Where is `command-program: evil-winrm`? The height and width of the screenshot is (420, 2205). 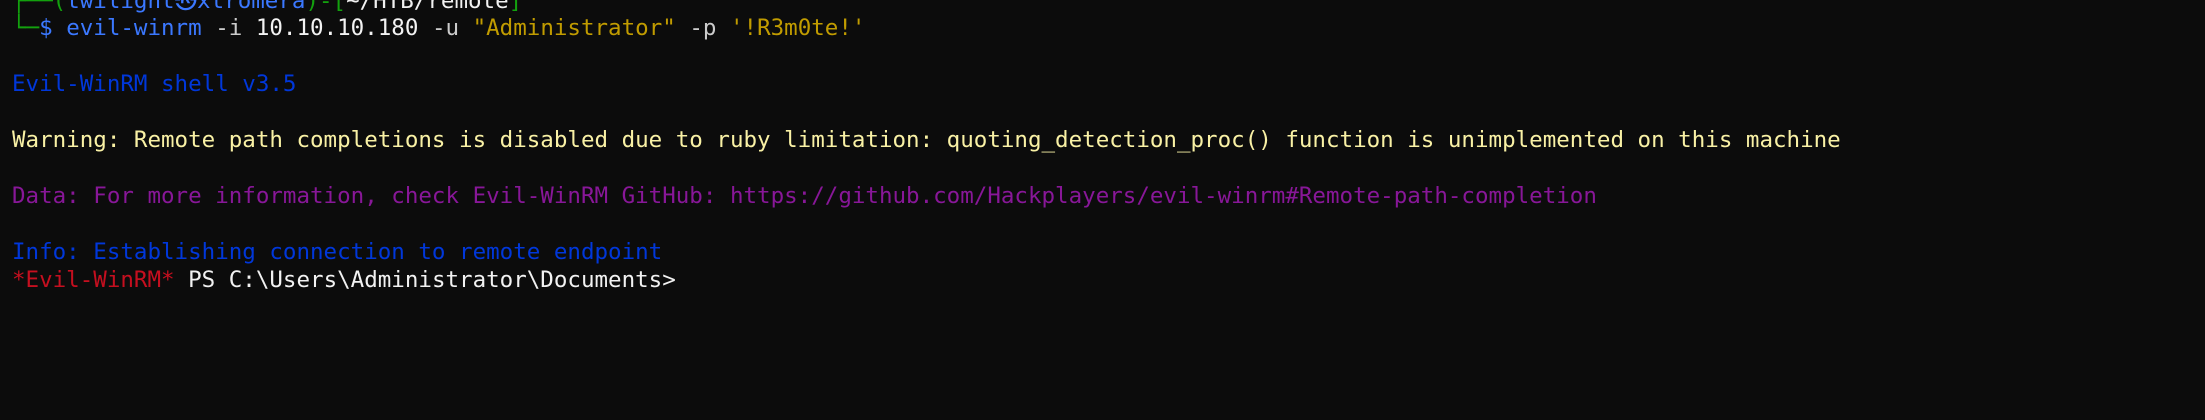 command-program: evil-winrm is located at coordinates (134, 28).